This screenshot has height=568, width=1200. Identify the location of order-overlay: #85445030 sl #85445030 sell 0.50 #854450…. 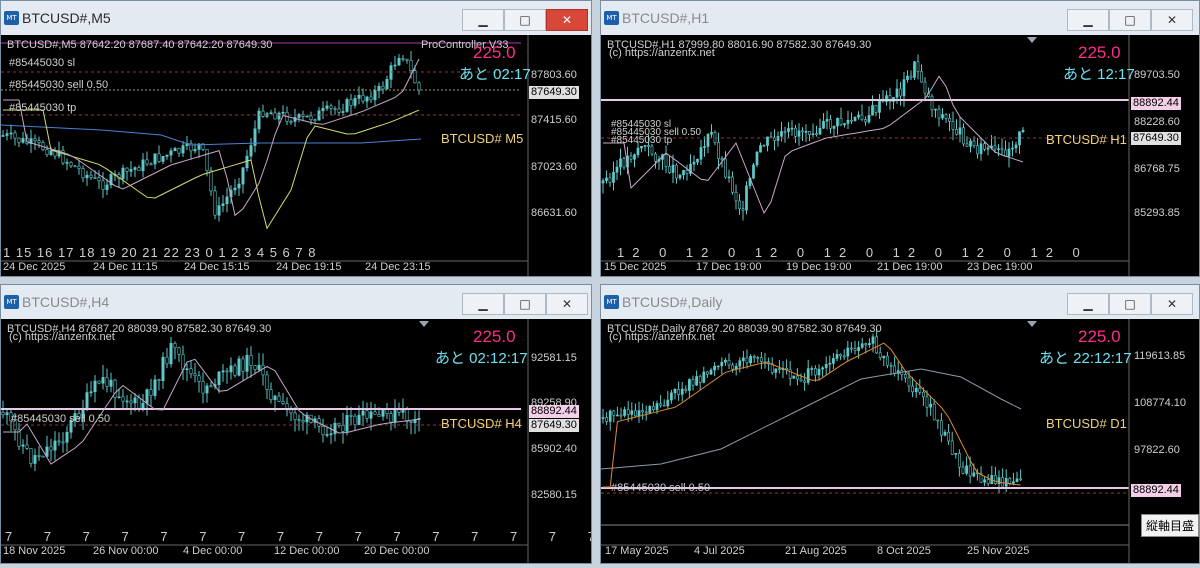
(656, 132).